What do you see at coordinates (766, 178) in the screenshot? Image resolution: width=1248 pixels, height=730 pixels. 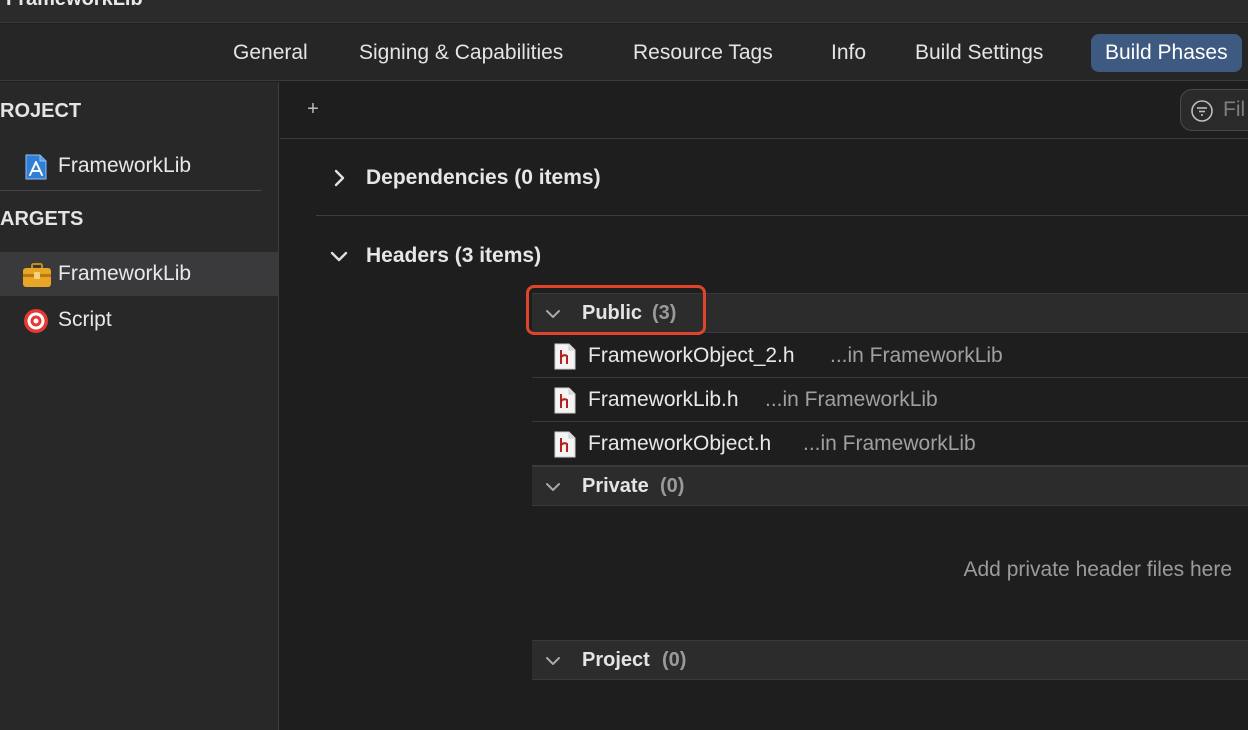 I see `phase-dependencies-header: Dependencies (0 items)` at bounding box center [766, 178].